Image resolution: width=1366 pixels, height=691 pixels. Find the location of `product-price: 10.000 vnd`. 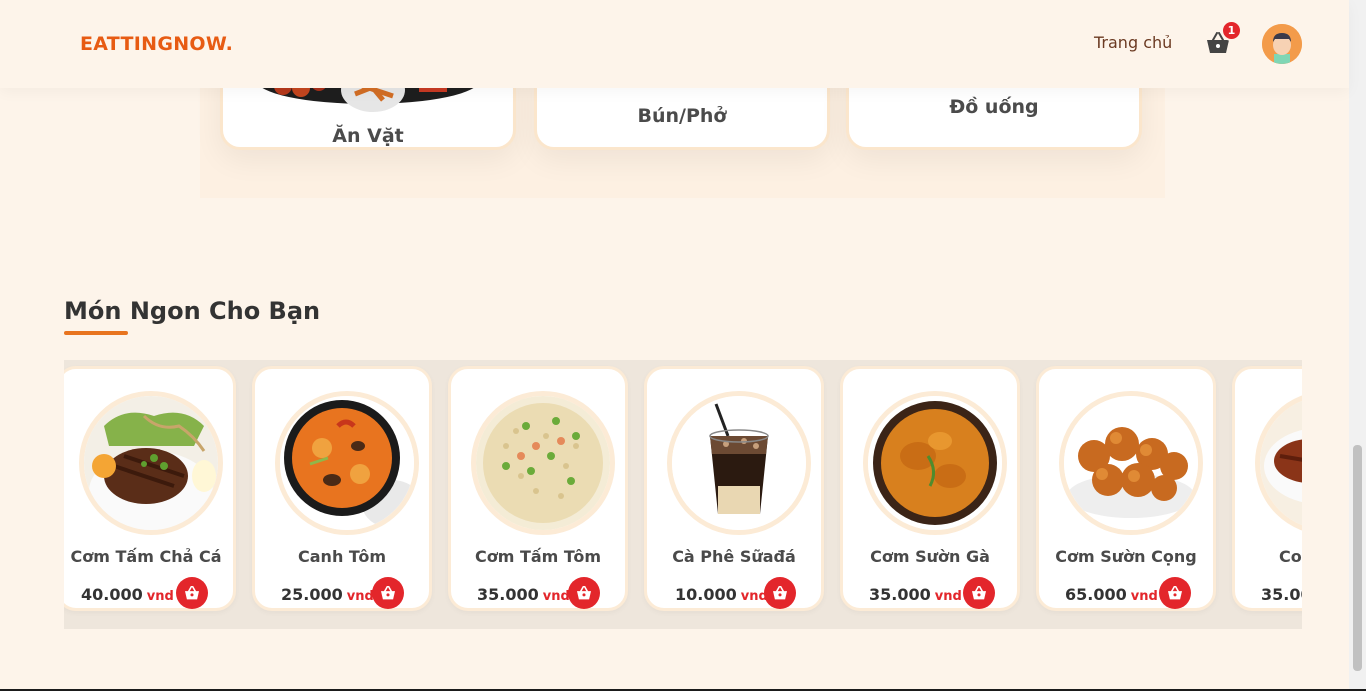

product-price: 10.000 vnd is located at coordinates (721, 594).